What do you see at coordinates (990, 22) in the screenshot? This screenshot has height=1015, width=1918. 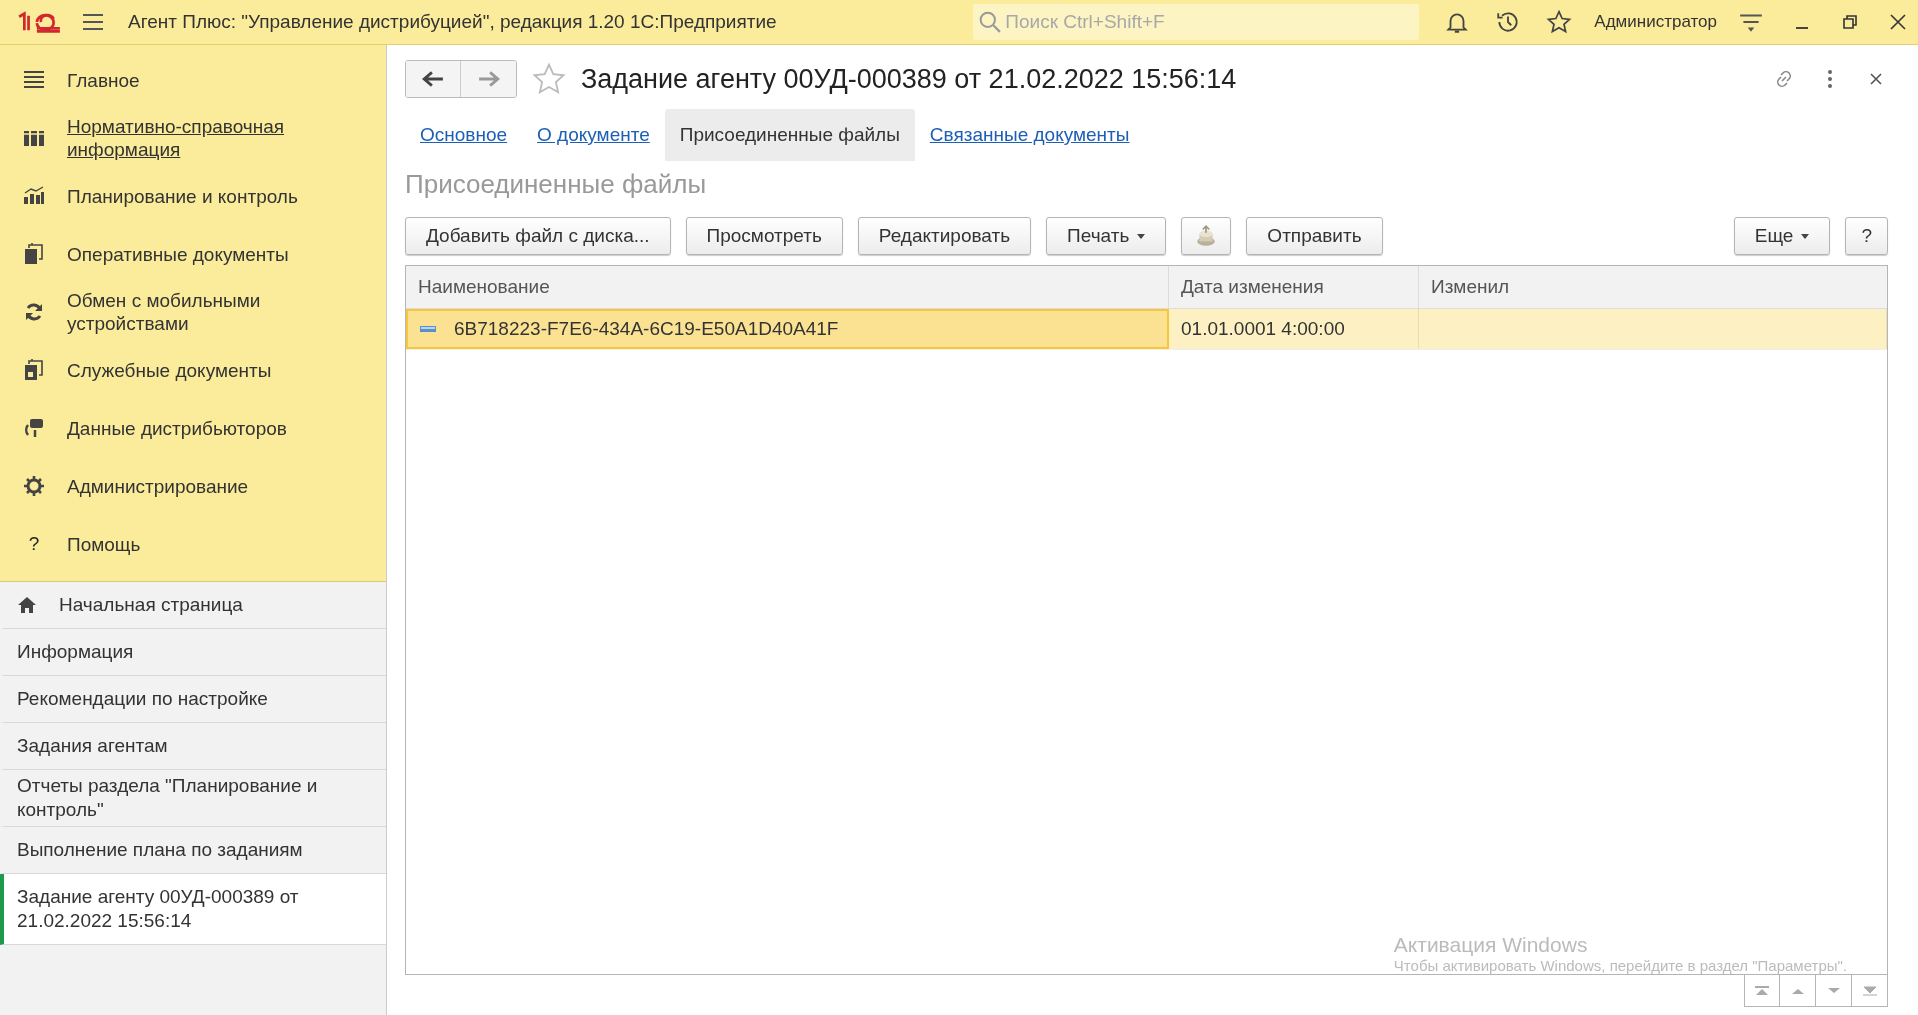 I see `search-icon` at bounding box center [990, 22].